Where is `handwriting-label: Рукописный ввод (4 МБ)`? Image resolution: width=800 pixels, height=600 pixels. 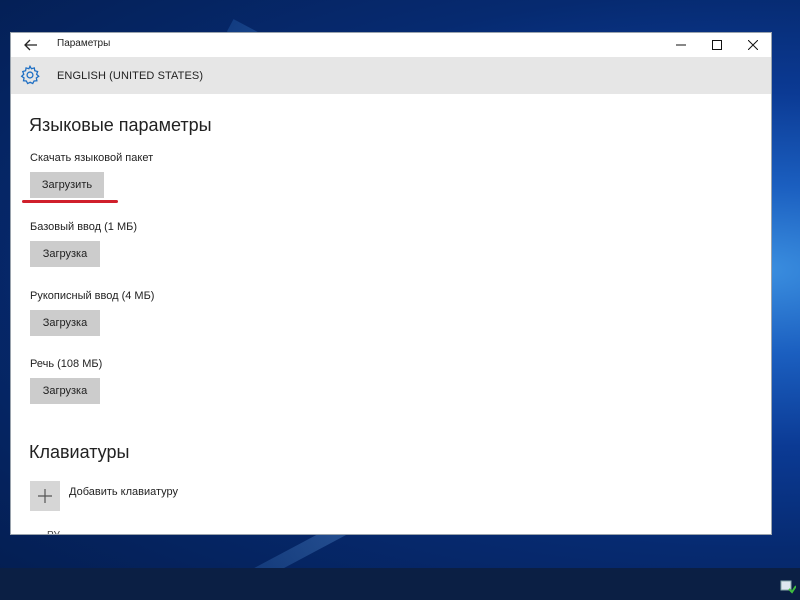
handwriting-label: Рукописный ввод (4 МБ) is located at coordinates (92, 296).